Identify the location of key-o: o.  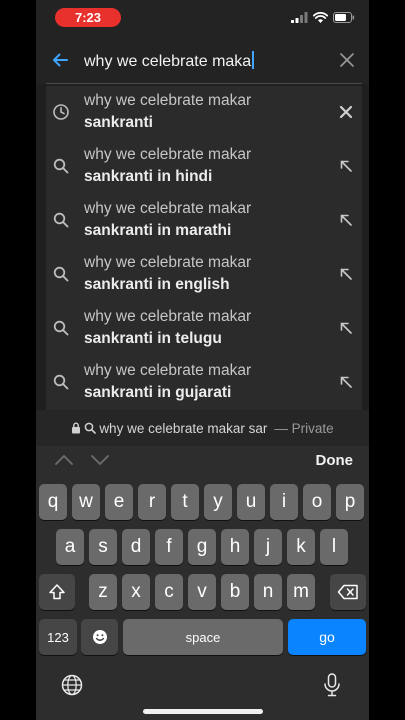
(317, 502).